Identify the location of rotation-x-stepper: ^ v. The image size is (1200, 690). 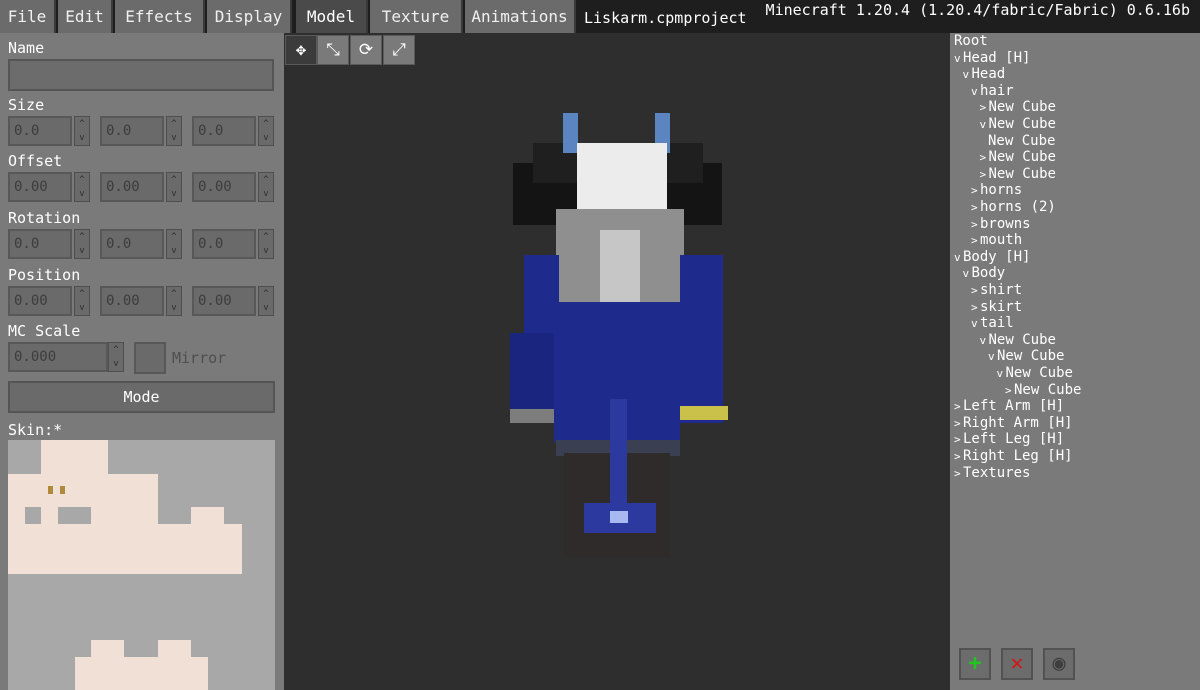
(82, 244).